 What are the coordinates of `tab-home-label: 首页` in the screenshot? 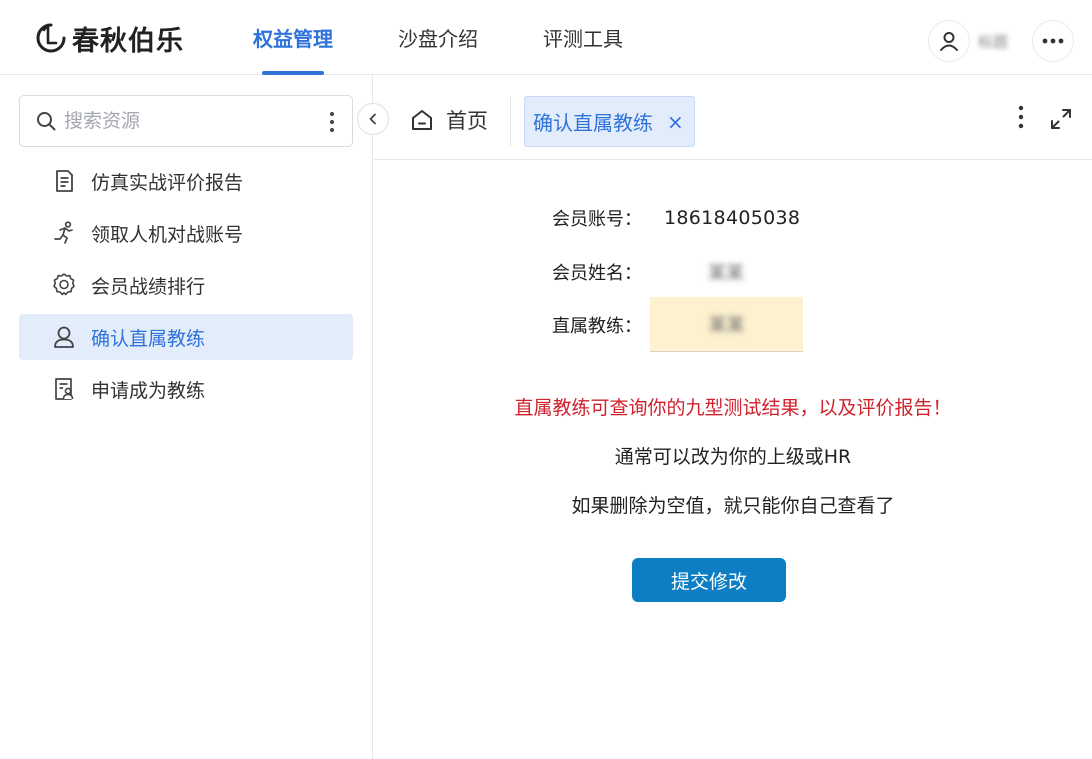 It's located at (467, 121).